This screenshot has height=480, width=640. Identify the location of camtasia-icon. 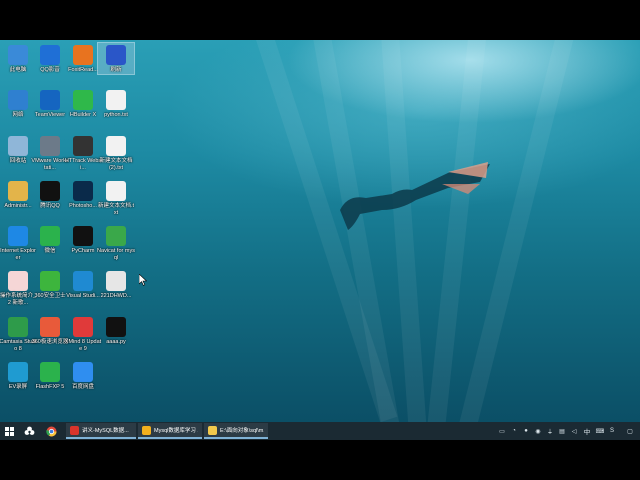
(18, 327).